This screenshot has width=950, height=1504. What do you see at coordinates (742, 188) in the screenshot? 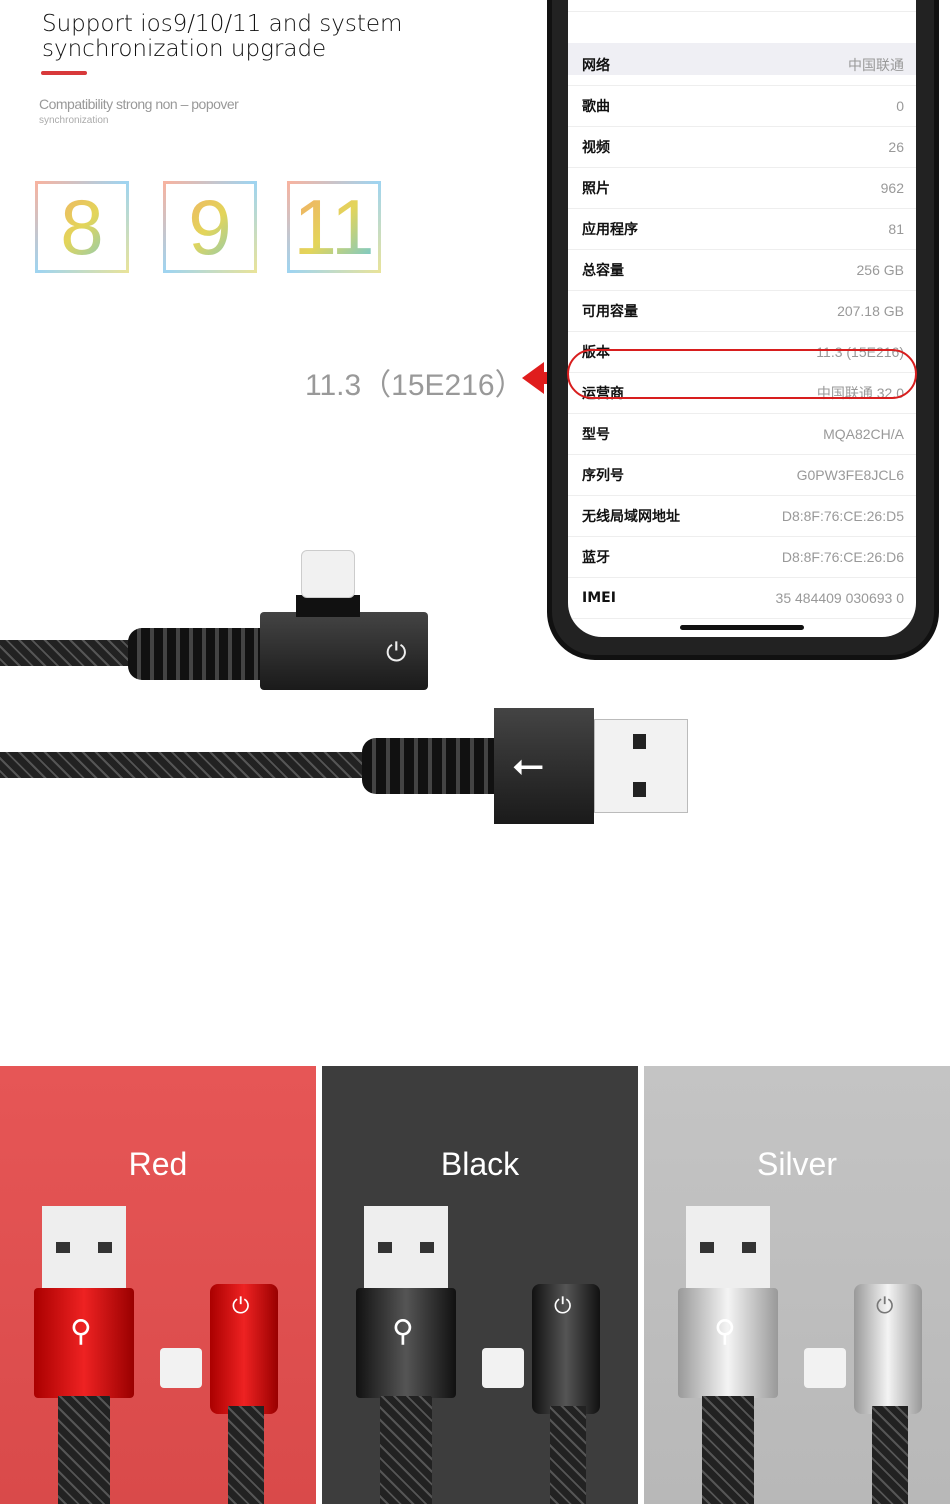
I see `info-row: 照片 962` at bounding box center [742, 188].